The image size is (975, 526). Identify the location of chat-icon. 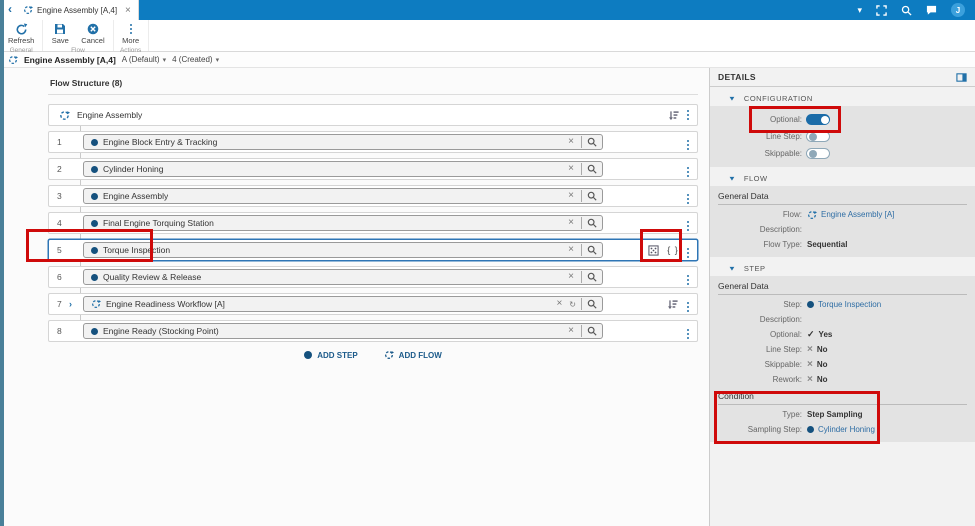
(931, 10).